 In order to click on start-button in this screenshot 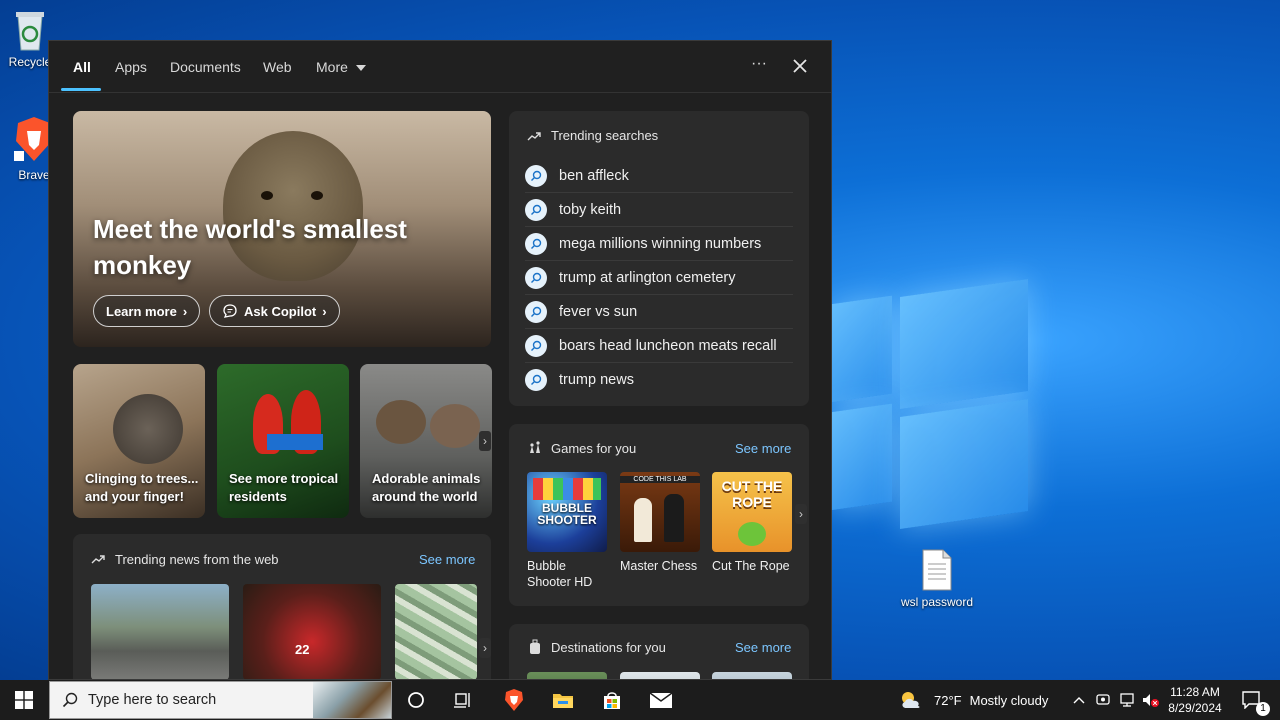, I will do `click(24, 700)`.